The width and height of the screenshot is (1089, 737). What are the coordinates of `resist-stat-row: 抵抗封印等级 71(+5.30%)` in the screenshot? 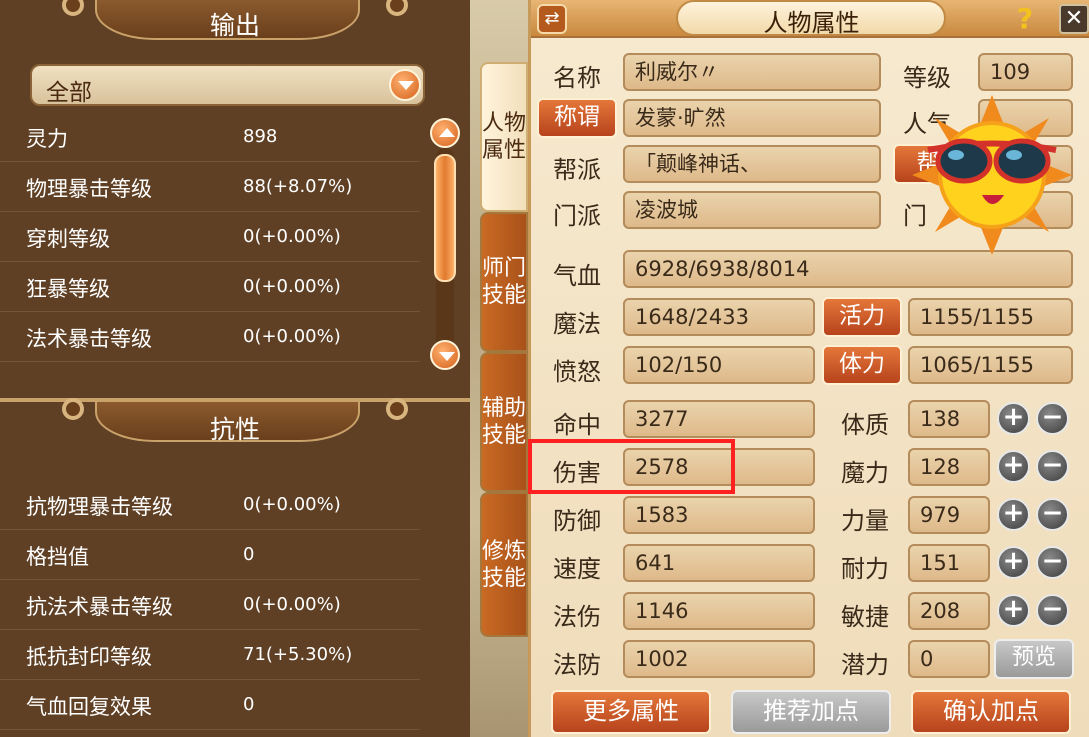 It's located at (210, 655).